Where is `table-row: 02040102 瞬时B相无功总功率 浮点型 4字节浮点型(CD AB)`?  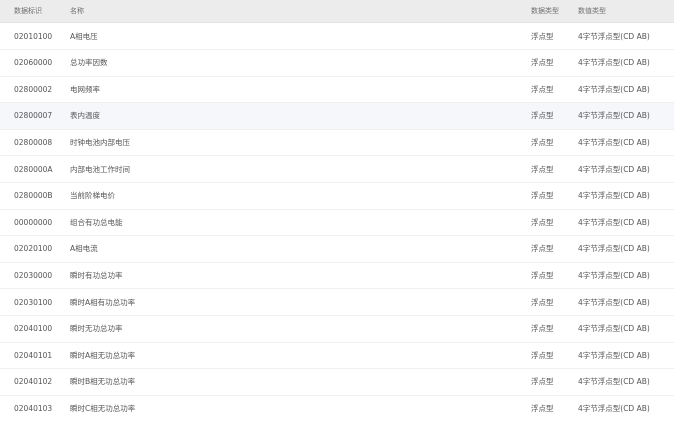
table-row: 02040102 瞬时B相无功总功率 浮点型 4字节浮点型(CD AB) is located at coordinates (337, 382).